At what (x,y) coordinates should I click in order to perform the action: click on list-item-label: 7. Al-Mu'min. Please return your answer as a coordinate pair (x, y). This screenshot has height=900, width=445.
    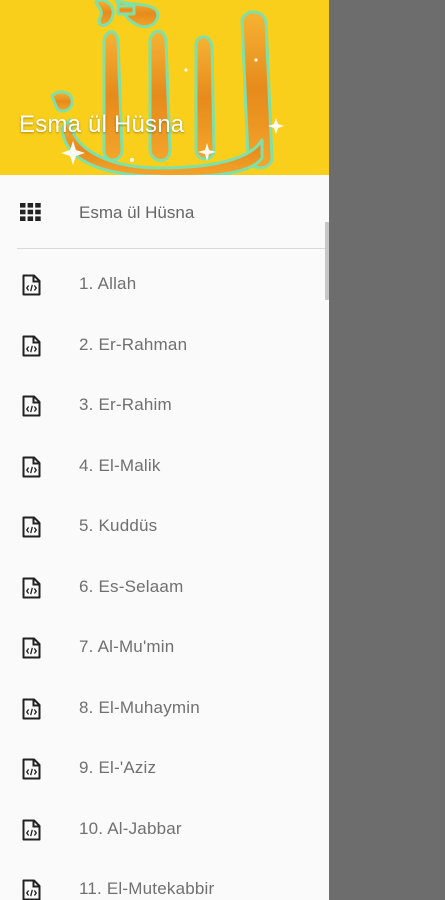
    Looking at the image, I should click on (127, 646).